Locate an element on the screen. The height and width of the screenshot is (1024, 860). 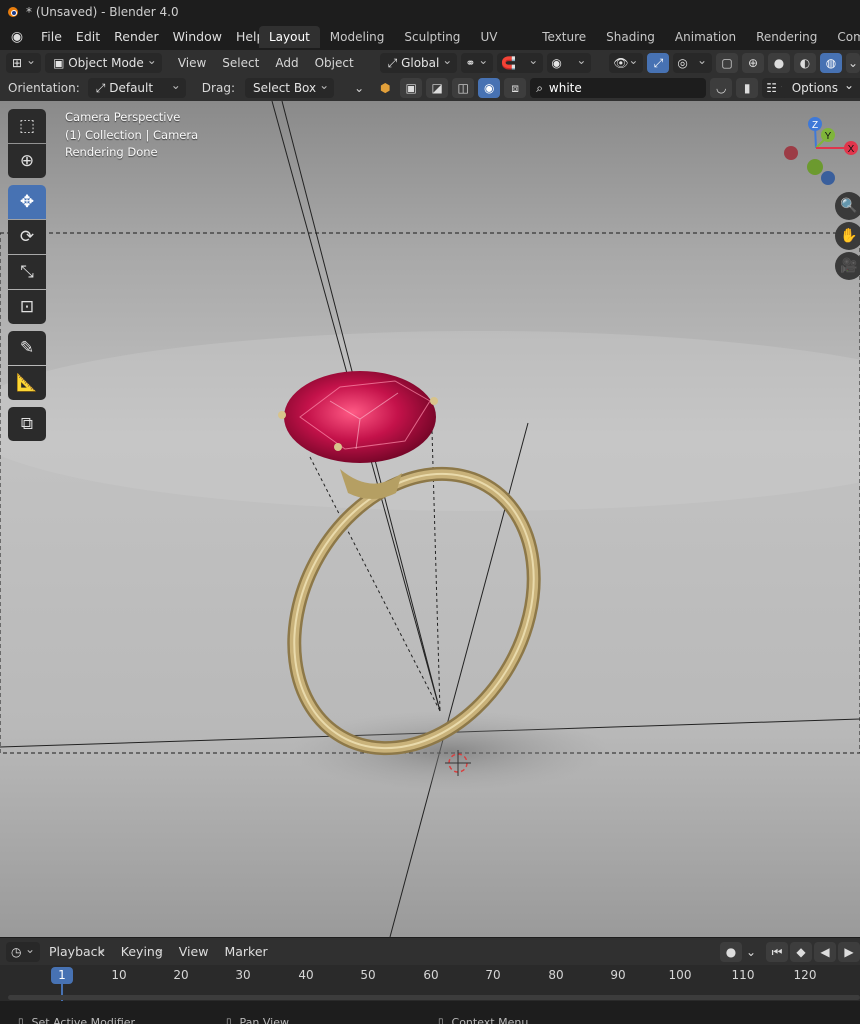
mouse-middle-icon: ▯ is located at coordinates (229, 1020).